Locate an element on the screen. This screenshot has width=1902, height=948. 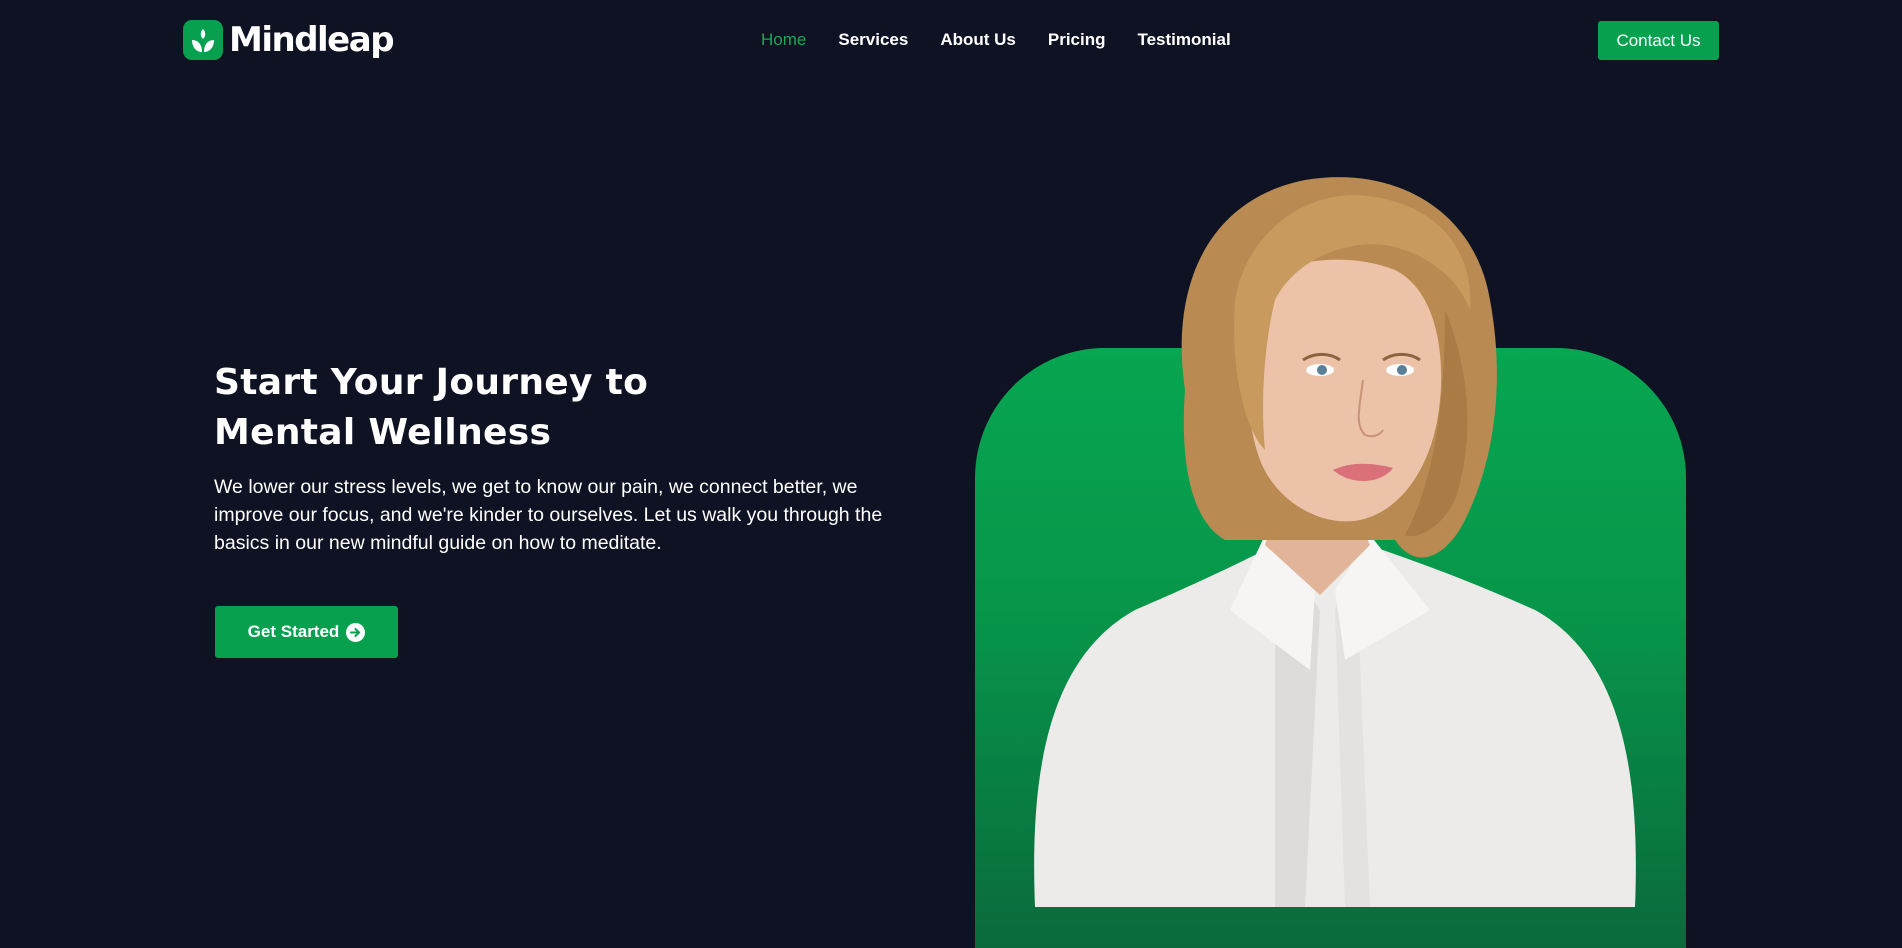
arrow-right-circle-icon is located at coordinates (356, 632).